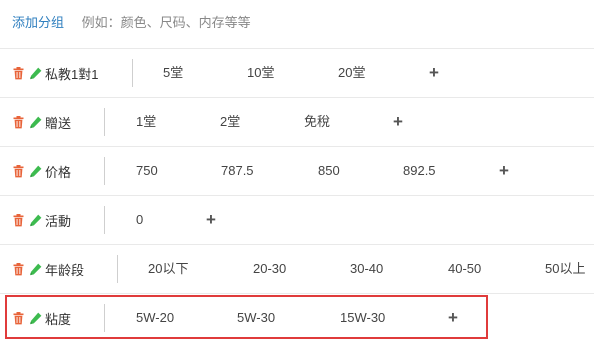 The height and width of the screenshot is (342, 594). Describe the element at coordinates (166, 22) in the screenshot. I see `example-hint: 例如：颜色、尺码、内存等等` at that location.